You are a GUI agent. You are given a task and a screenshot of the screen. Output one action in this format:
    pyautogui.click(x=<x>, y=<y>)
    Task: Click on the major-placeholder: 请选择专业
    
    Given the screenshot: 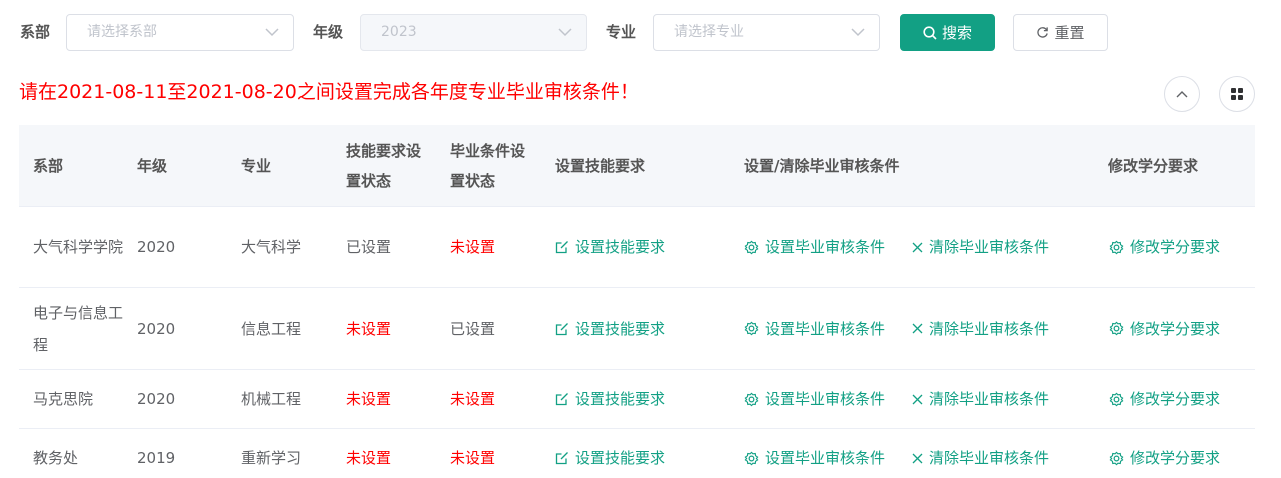 What is the action you would take?
    pyautogui.click(x=709, y=32)
    